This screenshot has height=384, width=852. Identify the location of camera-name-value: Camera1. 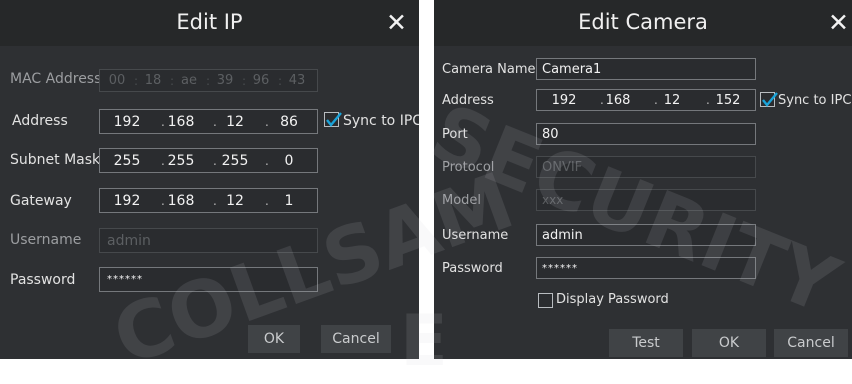
(572, 69).